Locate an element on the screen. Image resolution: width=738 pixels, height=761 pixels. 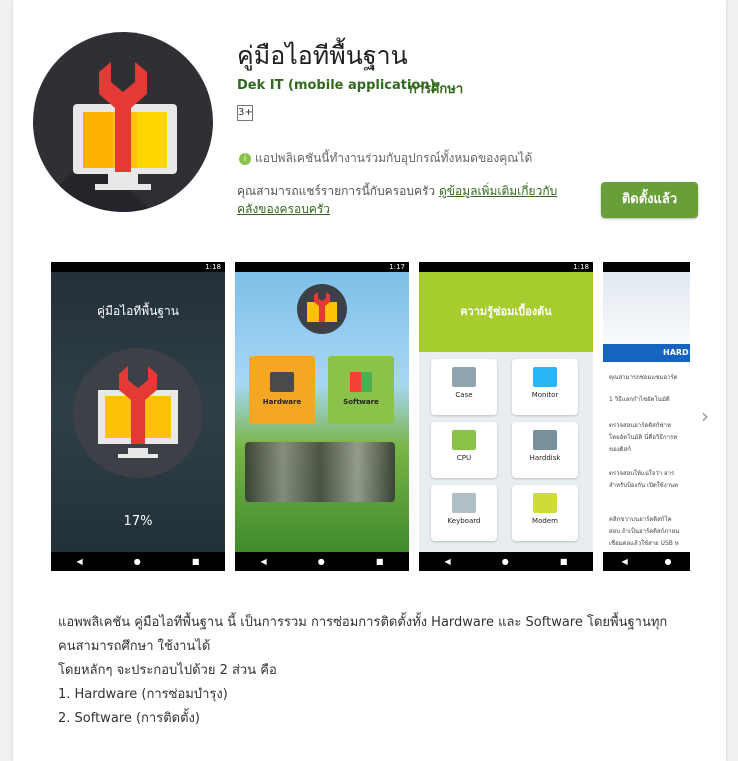
hardware-collage is located at coordinates (320, 472).